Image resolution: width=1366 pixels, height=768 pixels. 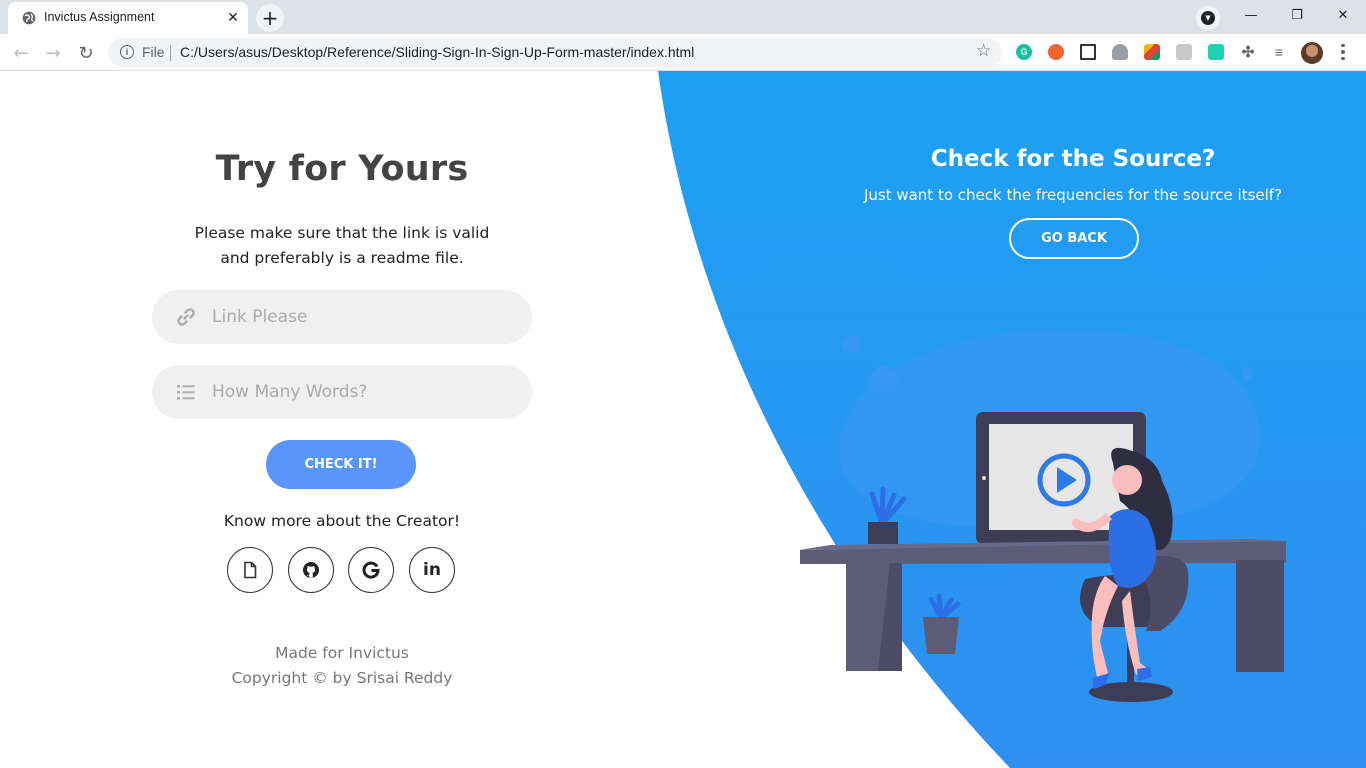 What do you see at coordinates (342, 233) in the screenshot?
I see `form-description-line1: Please make sure that the link is valid` at bounding box center [342, 233].